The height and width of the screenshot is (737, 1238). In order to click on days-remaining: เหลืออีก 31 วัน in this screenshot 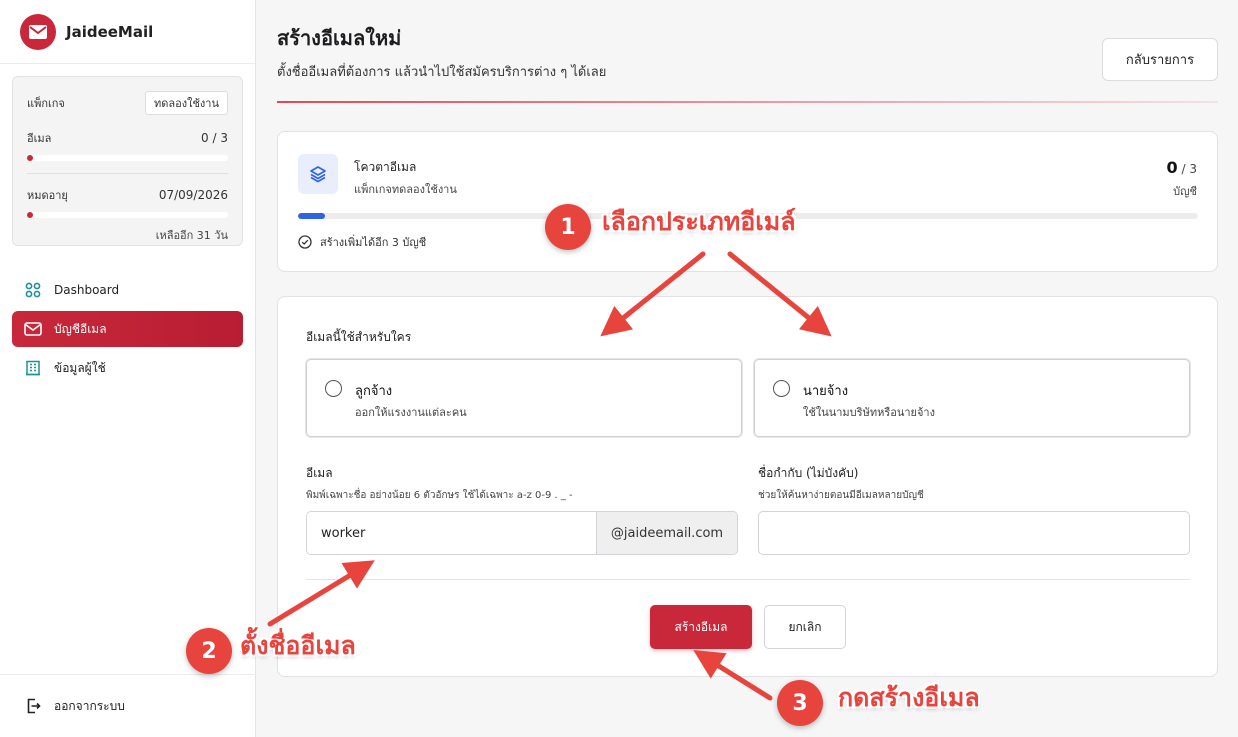, I will do `click(191, 235)`.